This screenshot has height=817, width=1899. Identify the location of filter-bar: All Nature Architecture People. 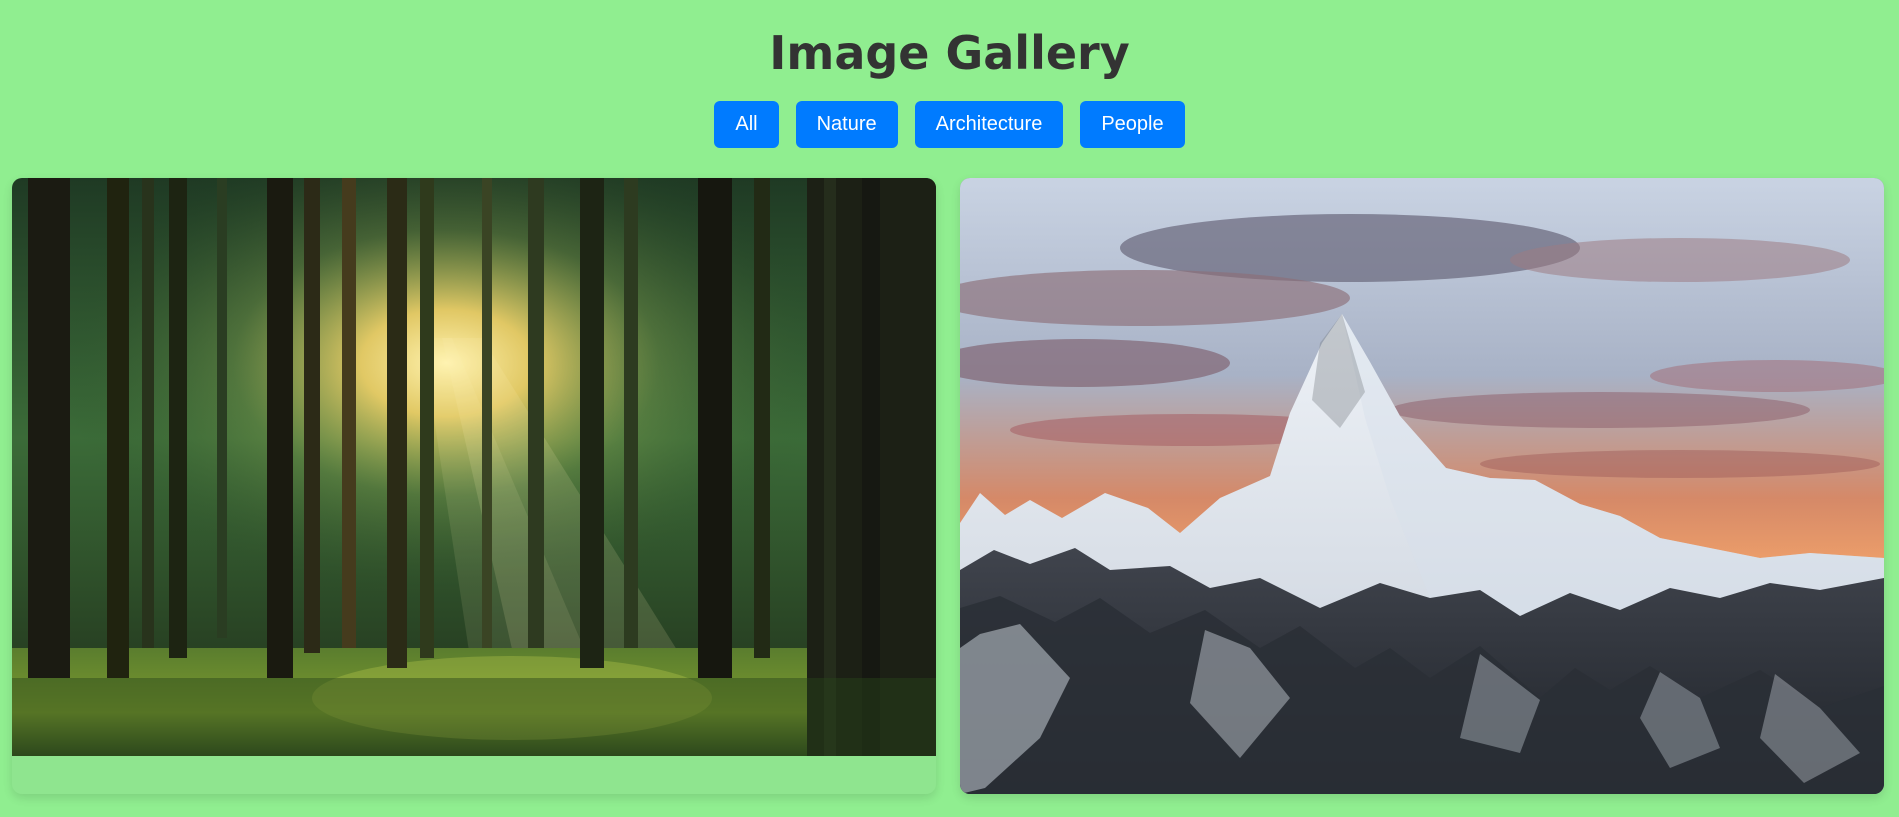
(949, 124).